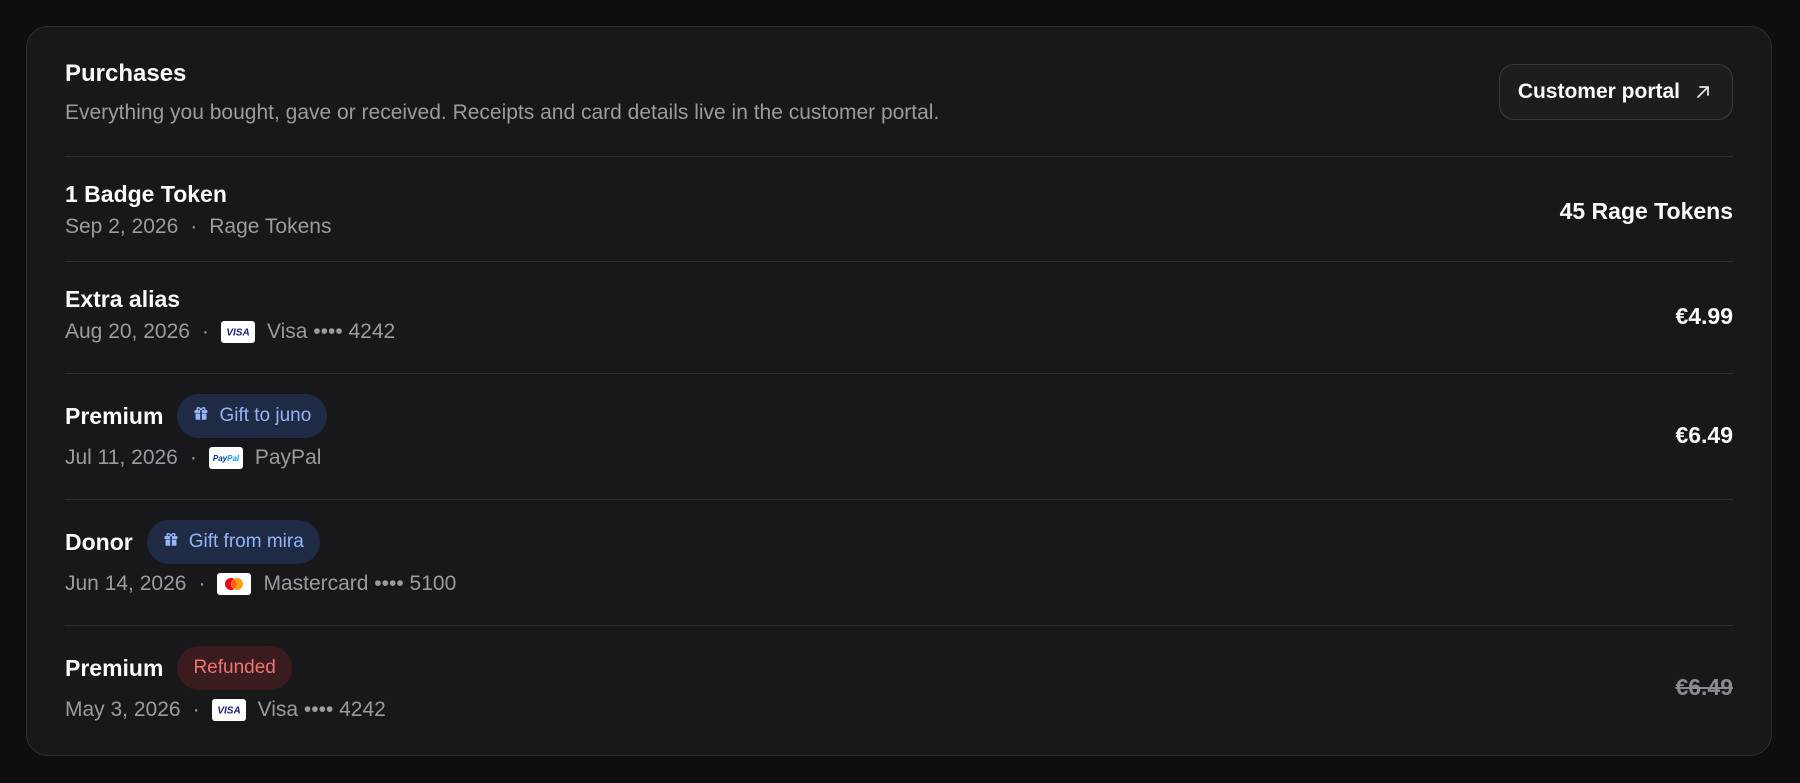 The width and height of the screenshot is (1800, 783). What do you see at coordinates (126, 73) in the screenshot?
I see `page-title: Purchases` at bounding box center [126, 73].